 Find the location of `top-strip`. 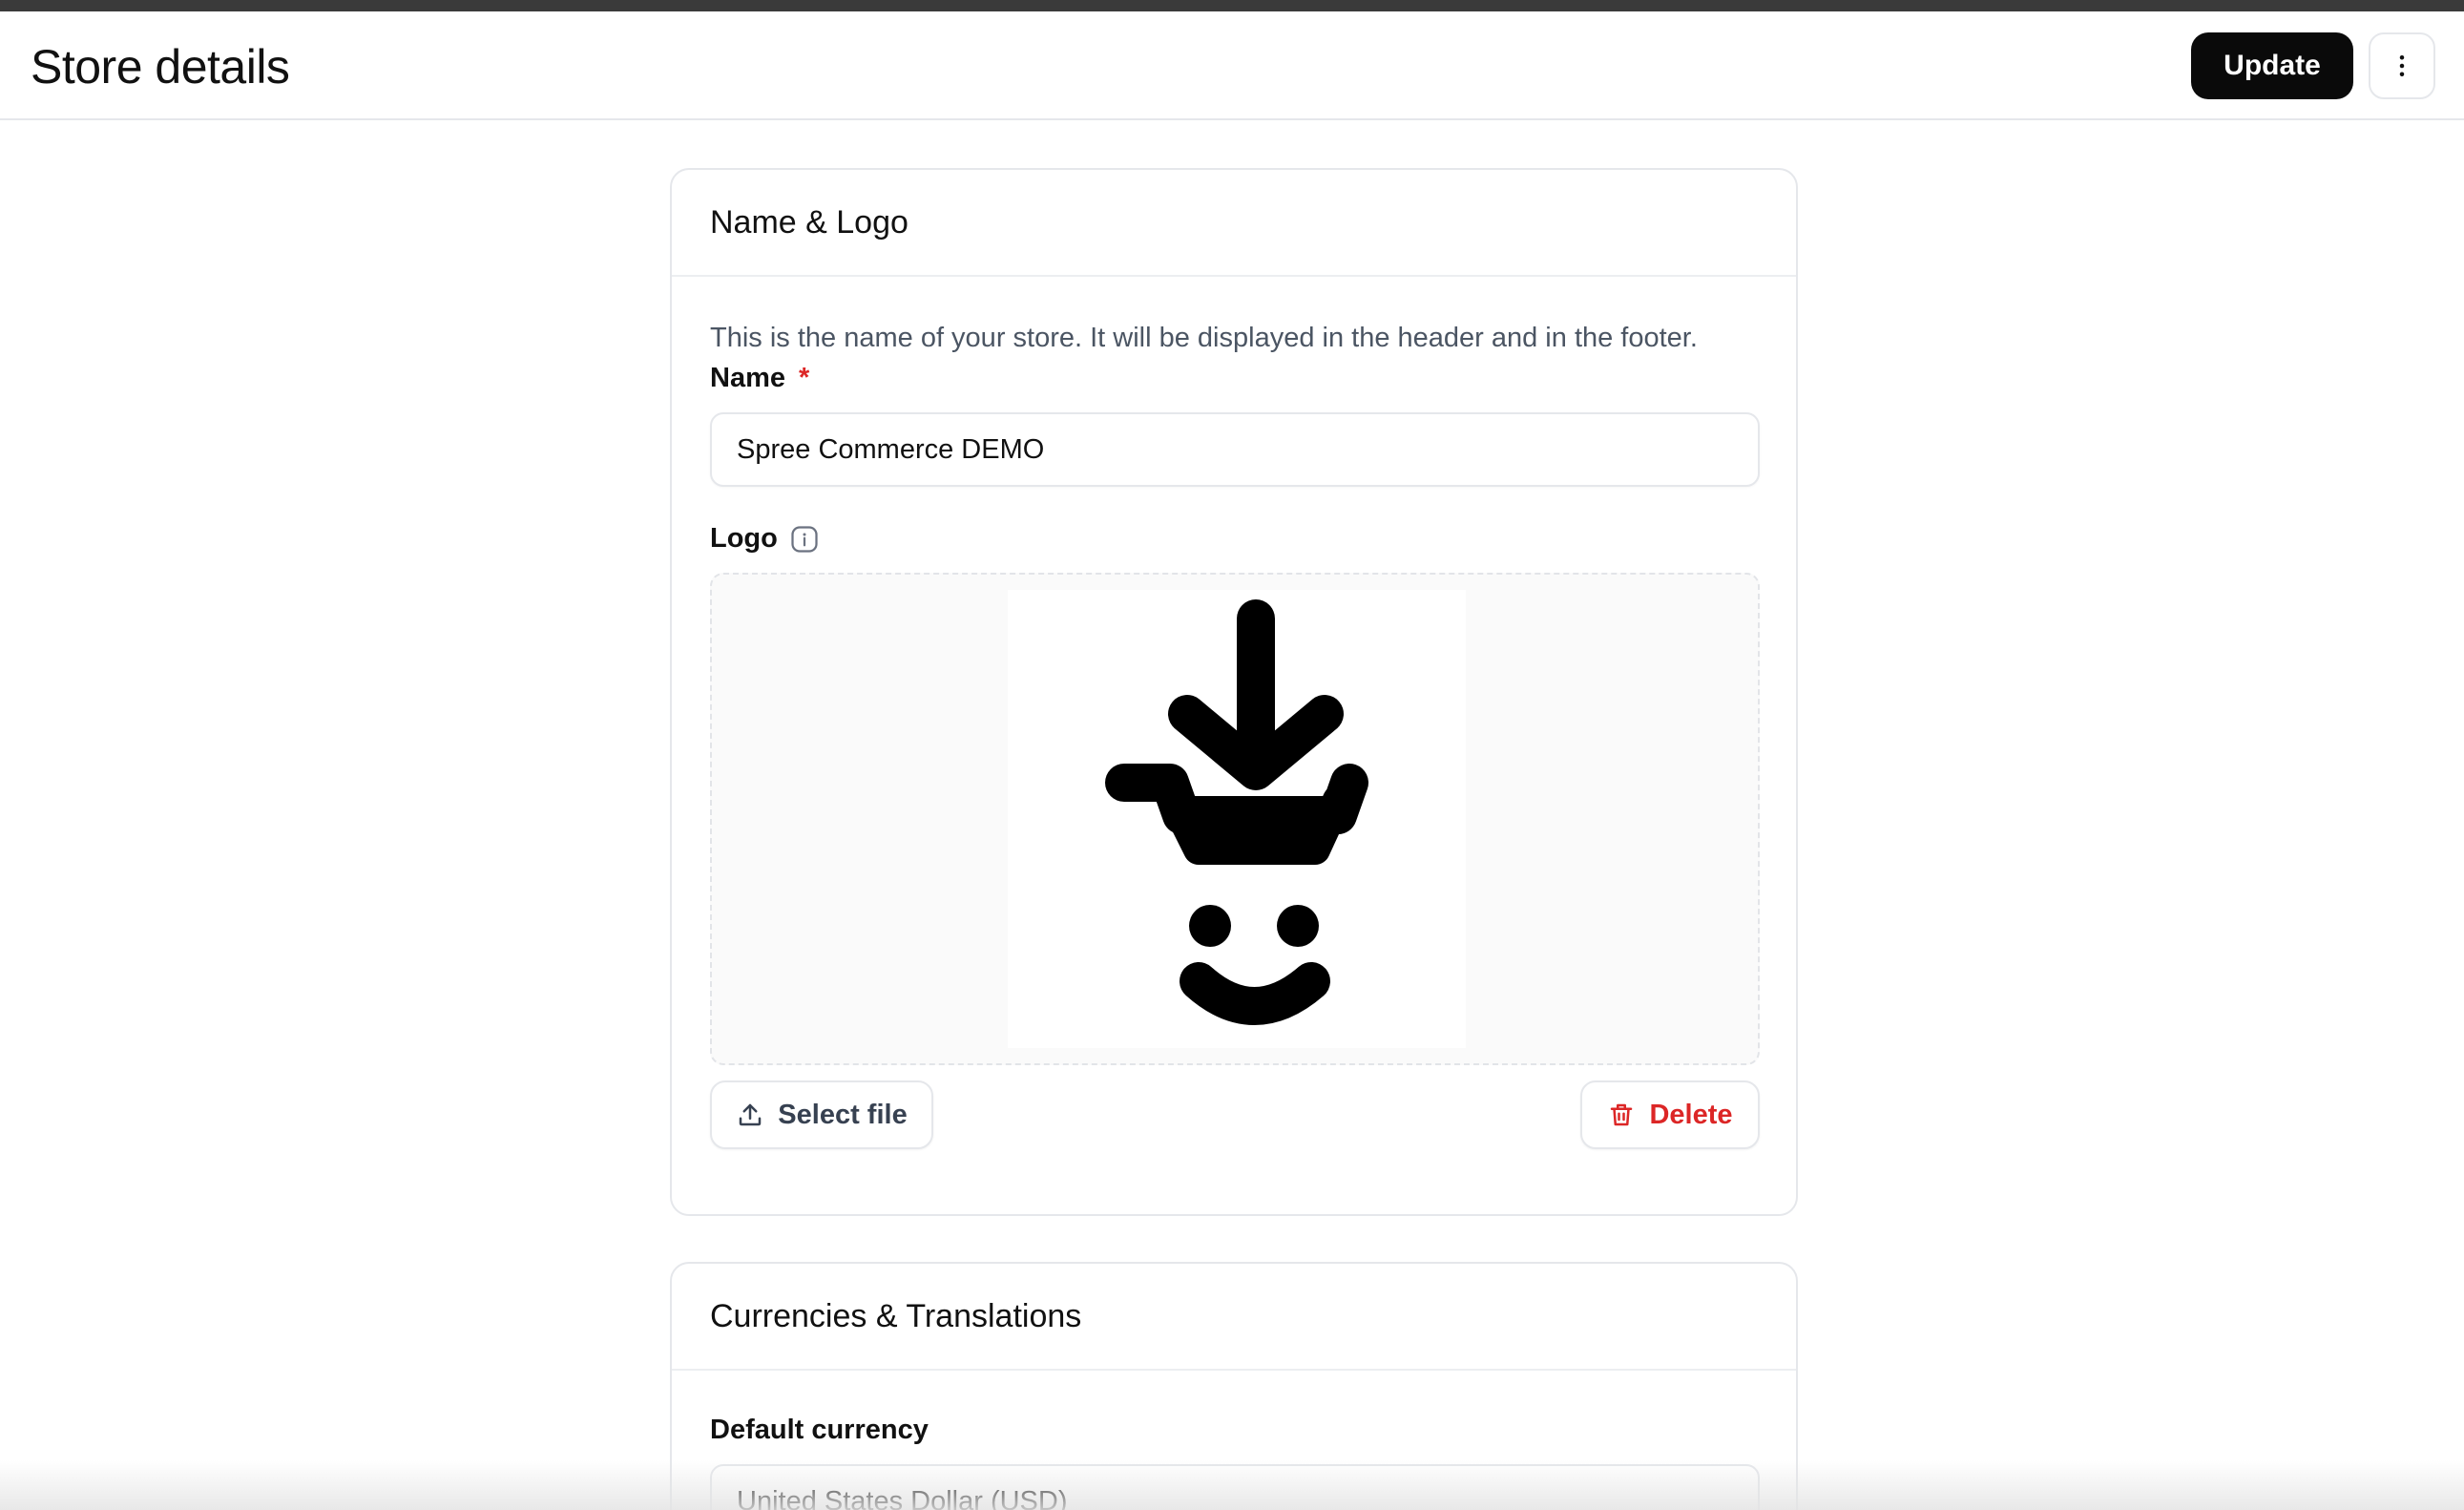

top-strip is located at coordinates (1232, 5).